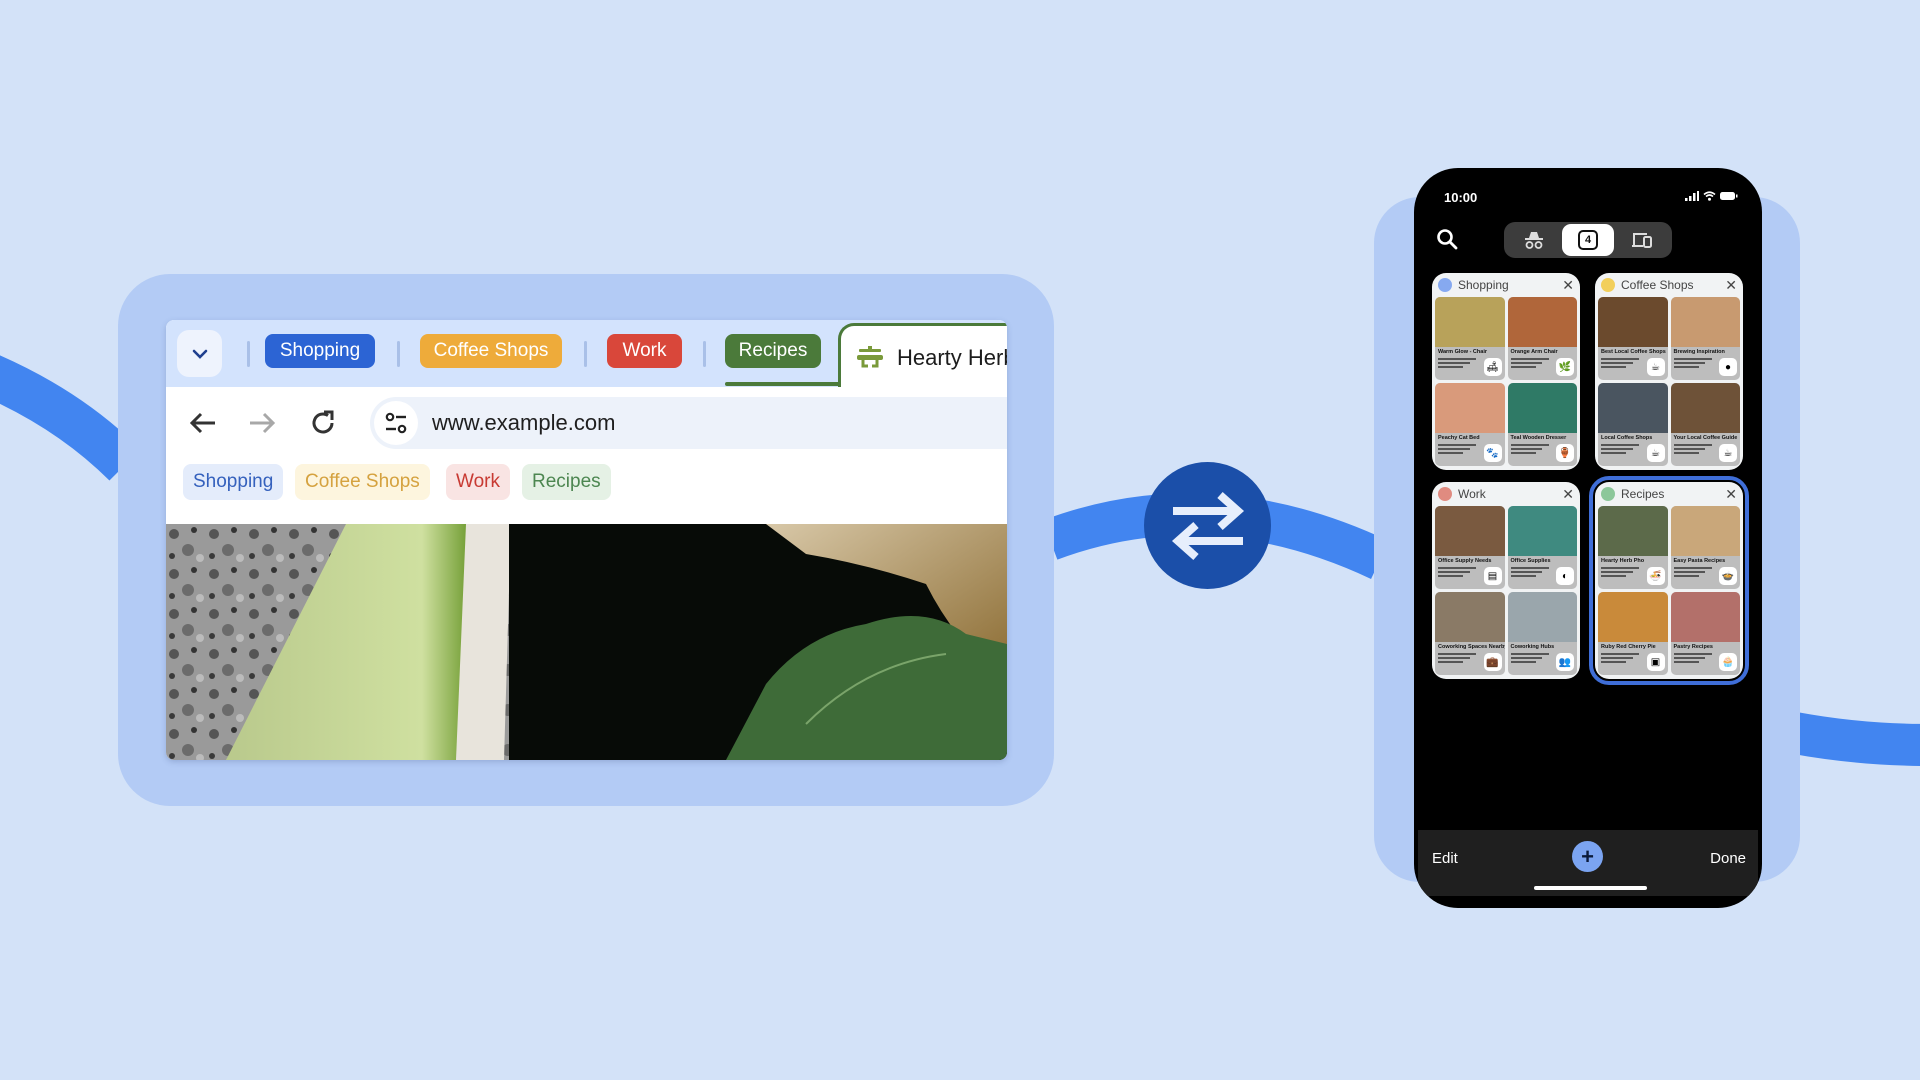 The image size is (1920, 1080). I want to click on tab-thumbnail: Ruby Red Cherry Pie ▣, so click(1633, 633).